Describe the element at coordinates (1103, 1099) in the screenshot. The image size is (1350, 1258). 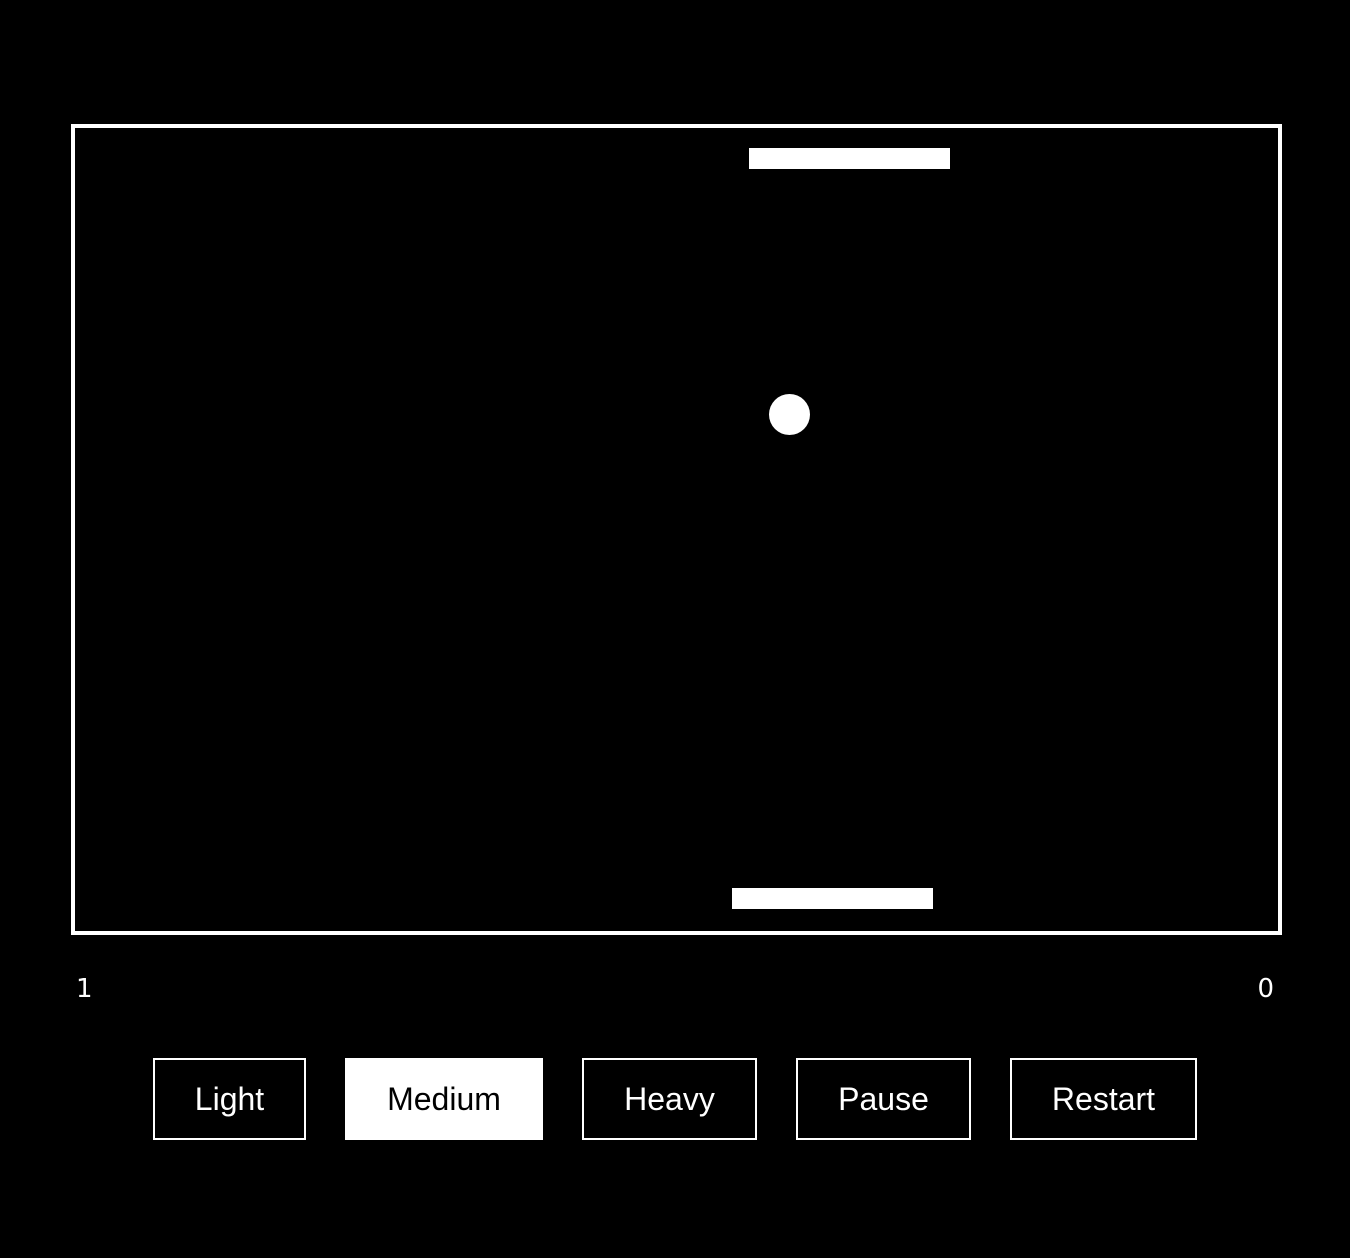
I see `restart-button: Restart` at that location.